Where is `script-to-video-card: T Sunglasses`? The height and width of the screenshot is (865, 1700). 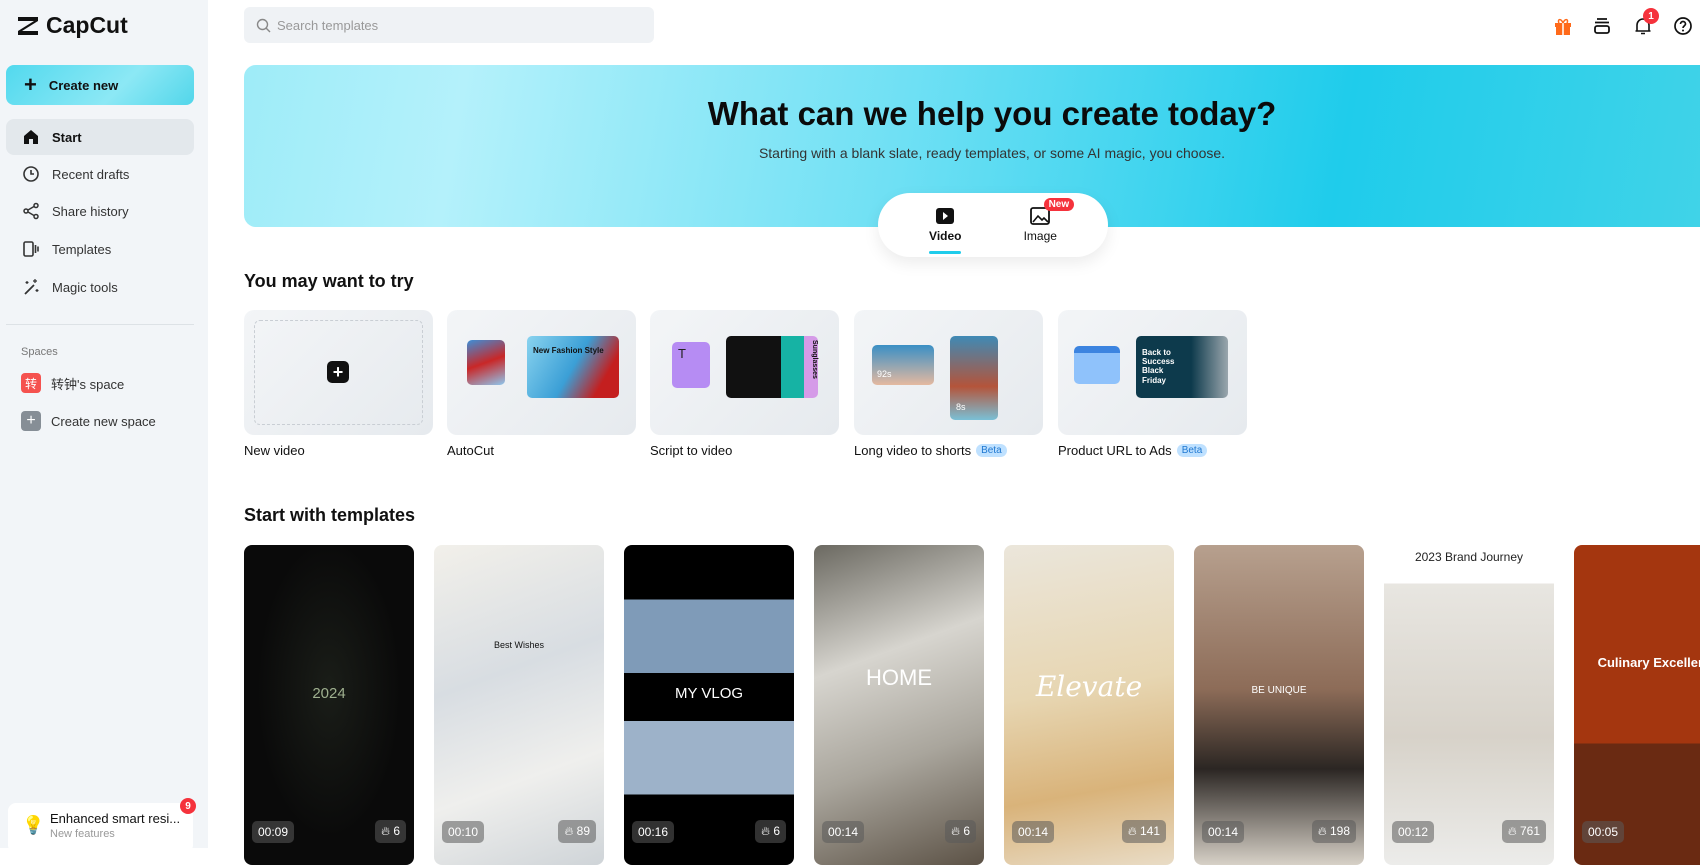
script-to-video-card: T Sunglasses is located at coordinates (744, 372).